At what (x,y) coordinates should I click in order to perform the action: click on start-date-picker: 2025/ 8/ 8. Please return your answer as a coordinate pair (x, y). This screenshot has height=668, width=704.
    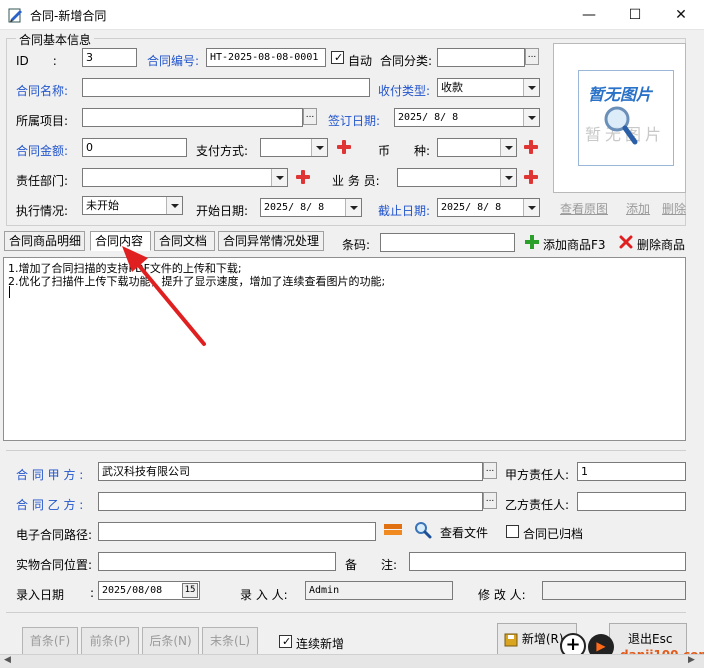
    Looking at the image, I should click on (311, 207).